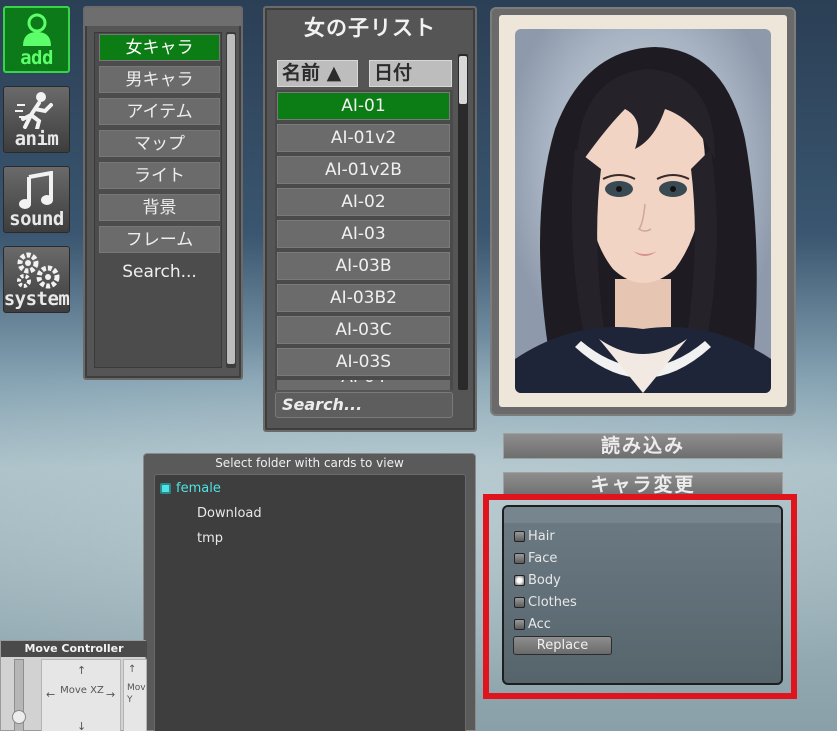 The image size is (837, 731). I want to click on sound-label: sound, so click(36, 219).